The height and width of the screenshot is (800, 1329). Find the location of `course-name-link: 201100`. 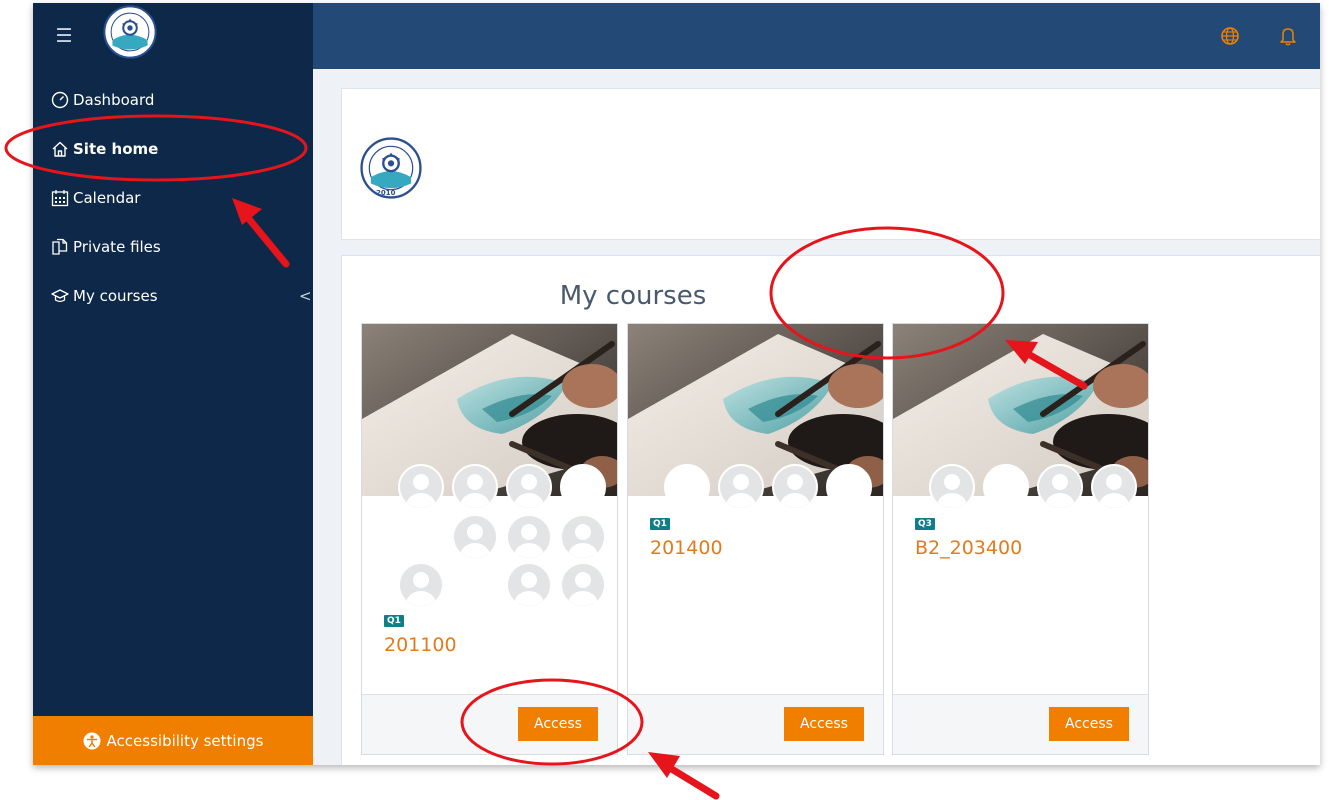

course-name-link: 201100 is located at coordinates (420, 645).